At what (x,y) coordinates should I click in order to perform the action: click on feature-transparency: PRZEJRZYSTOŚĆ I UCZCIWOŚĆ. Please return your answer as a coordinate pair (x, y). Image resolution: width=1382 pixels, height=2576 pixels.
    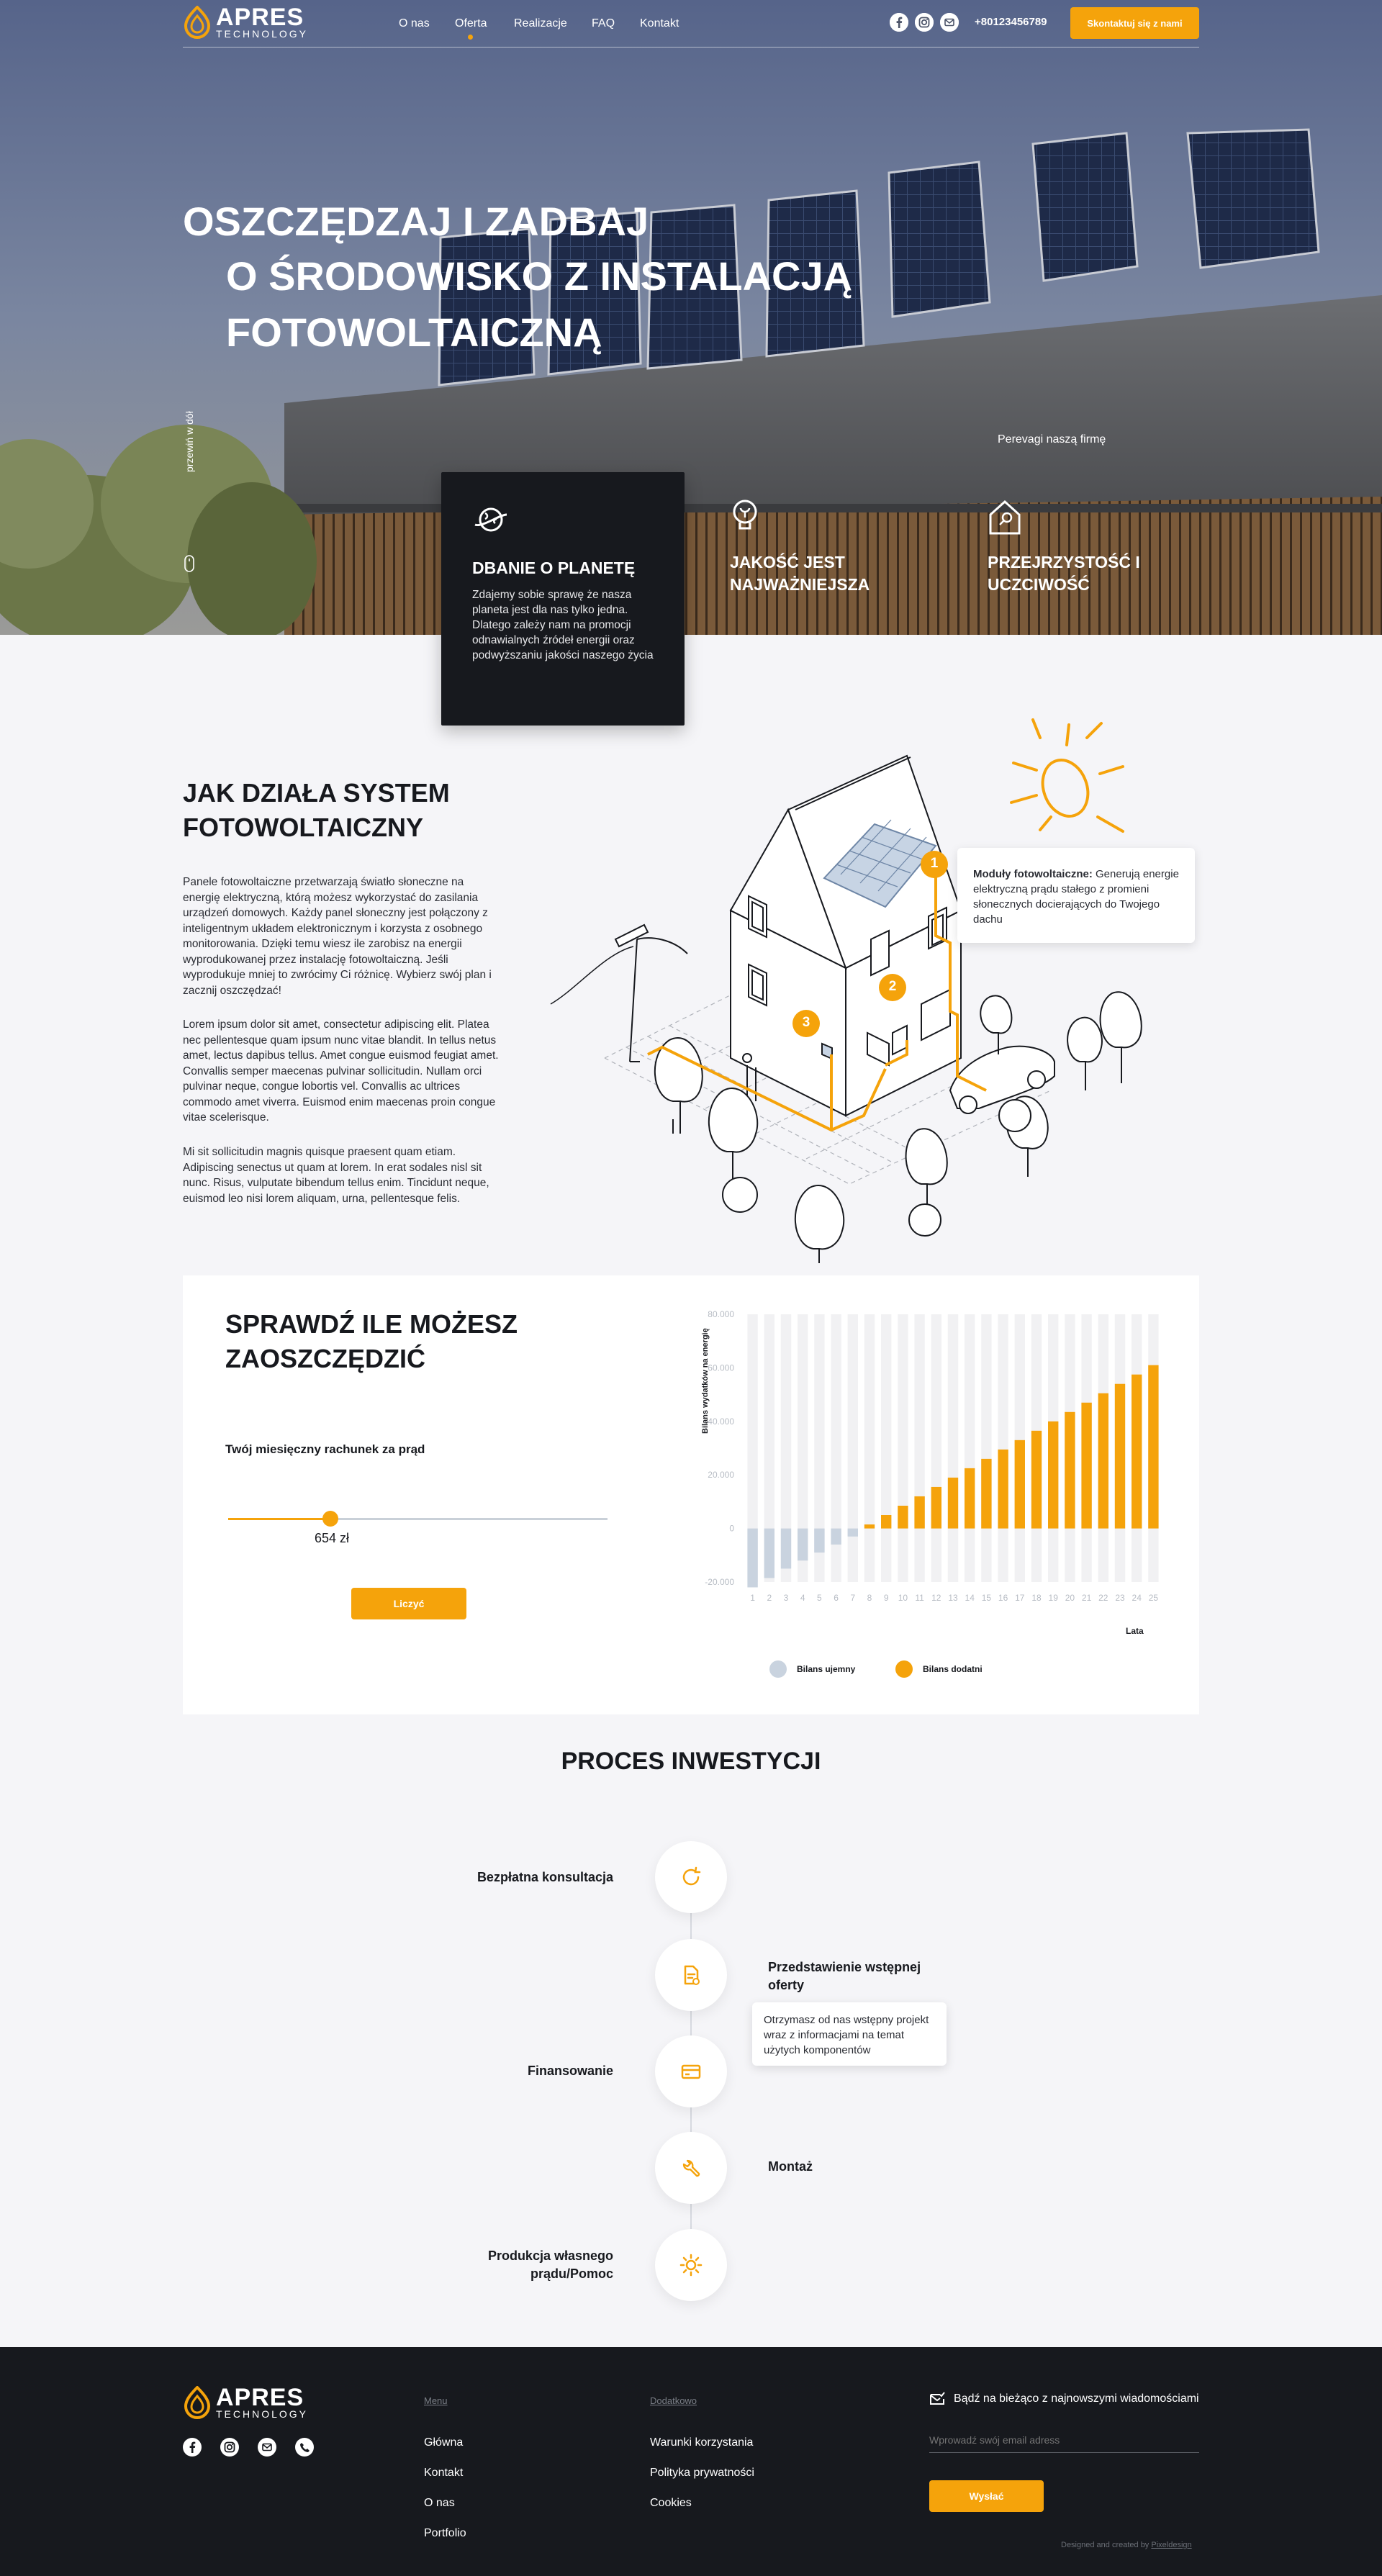
    Looking at the image, I should click on (1074, 547).